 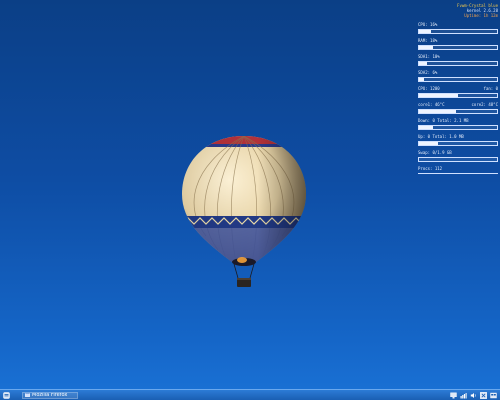 I want to click on monitor-row-temp: core1: 46°C core2: 48°C, so click(x=458, y=108).